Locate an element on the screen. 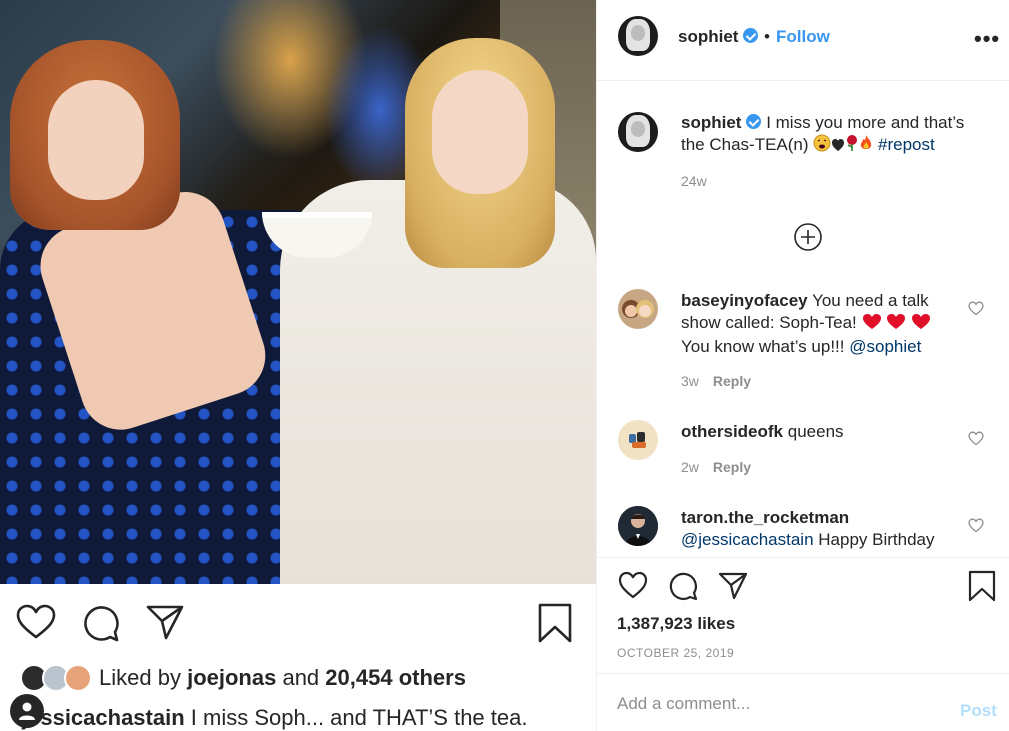  caption-username: sophiet is located at coordinates (711, 122).